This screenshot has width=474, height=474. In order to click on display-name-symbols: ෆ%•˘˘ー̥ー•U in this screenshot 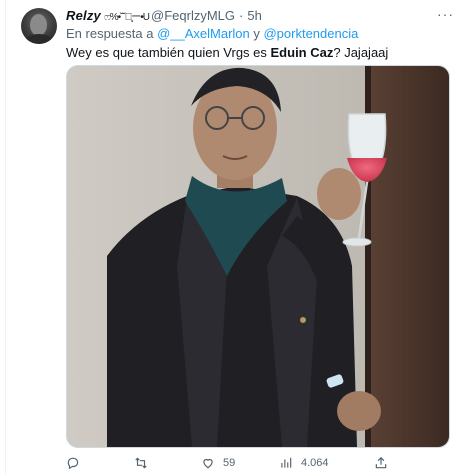, I will do `click(126, 17)`.